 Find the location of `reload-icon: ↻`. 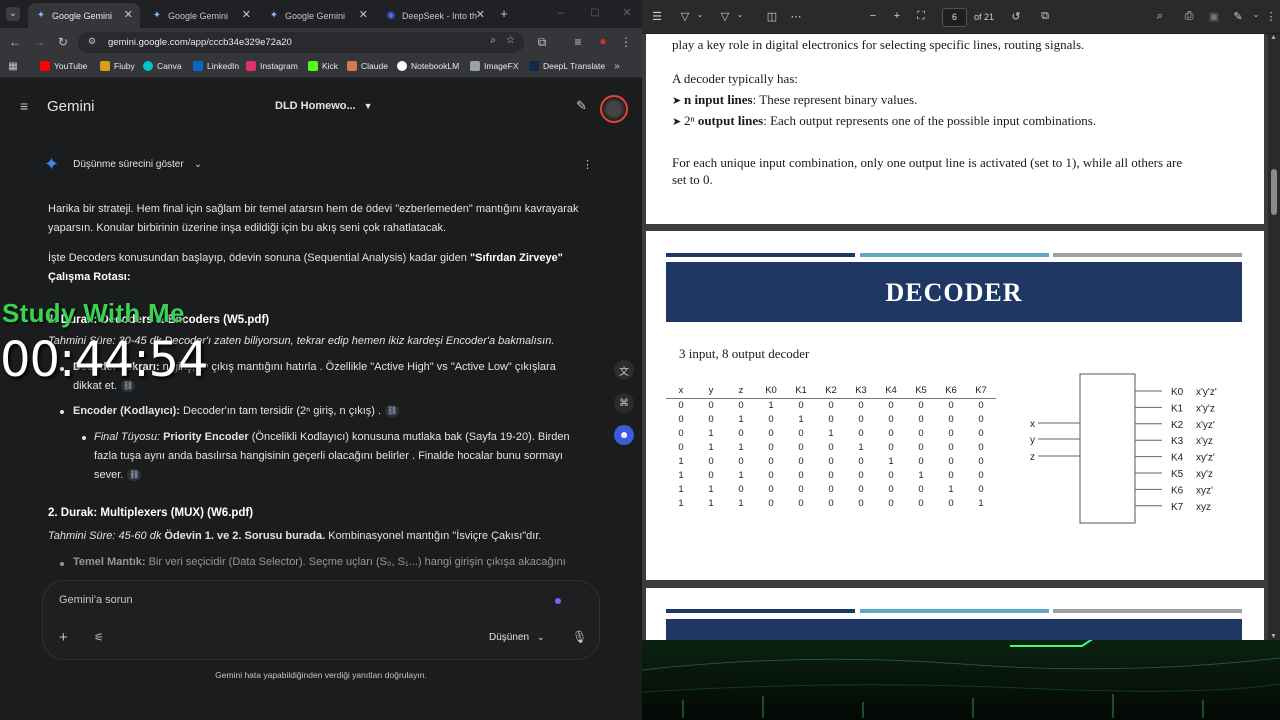

reload-icon: ↻ is located at coordinates (63, 42).